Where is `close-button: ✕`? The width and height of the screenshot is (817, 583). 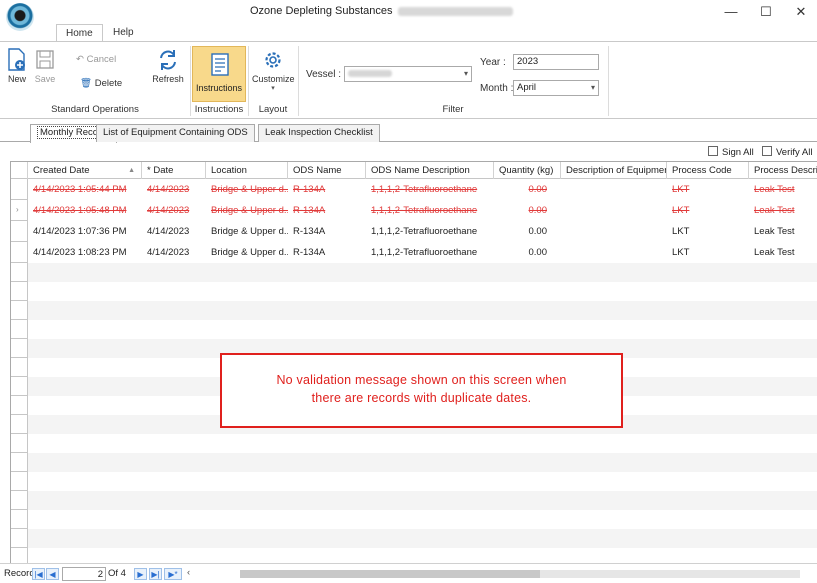 close-button: ✕ is located at coordinates (801, 12).